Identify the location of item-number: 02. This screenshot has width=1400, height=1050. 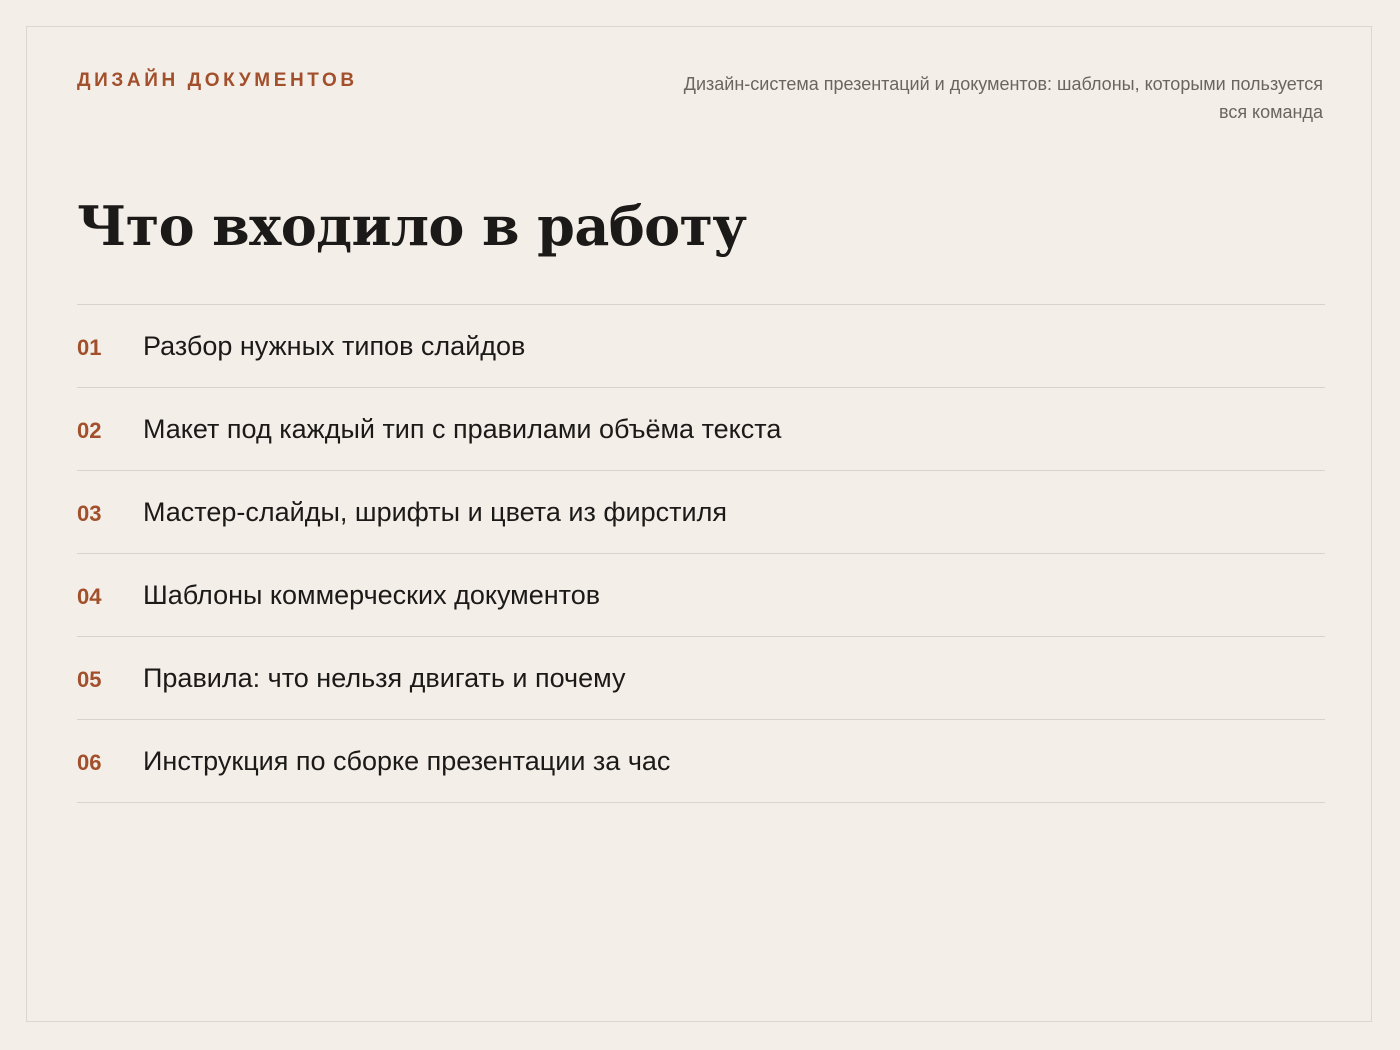
(89, 430).